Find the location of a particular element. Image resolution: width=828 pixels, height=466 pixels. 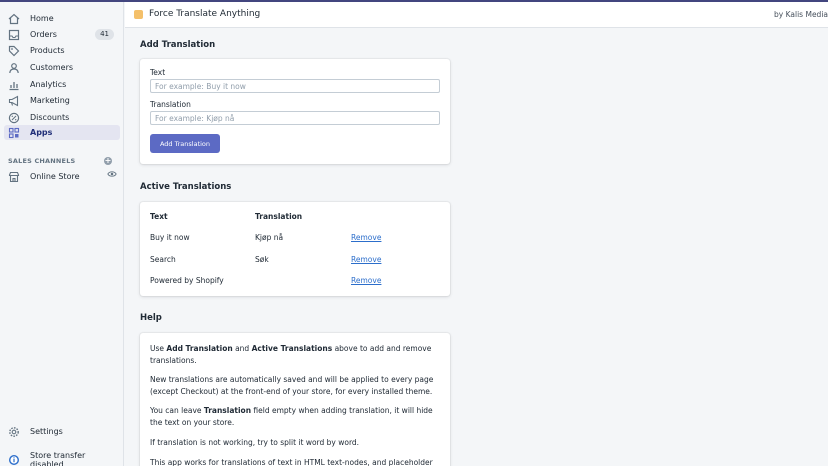

chart-icon is located at coordinates (14, 85).